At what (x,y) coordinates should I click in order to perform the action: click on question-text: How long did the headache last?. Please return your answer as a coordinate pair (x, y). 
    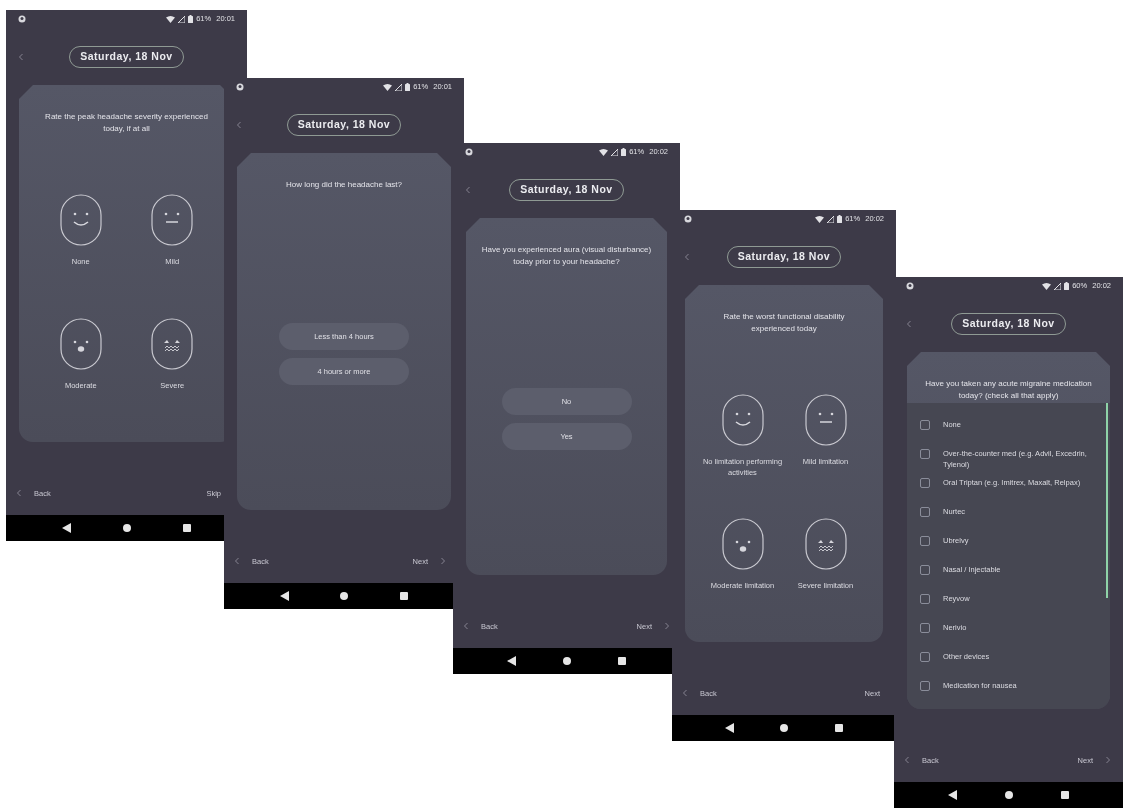
    Looking at the image, I should click on (344, 185).